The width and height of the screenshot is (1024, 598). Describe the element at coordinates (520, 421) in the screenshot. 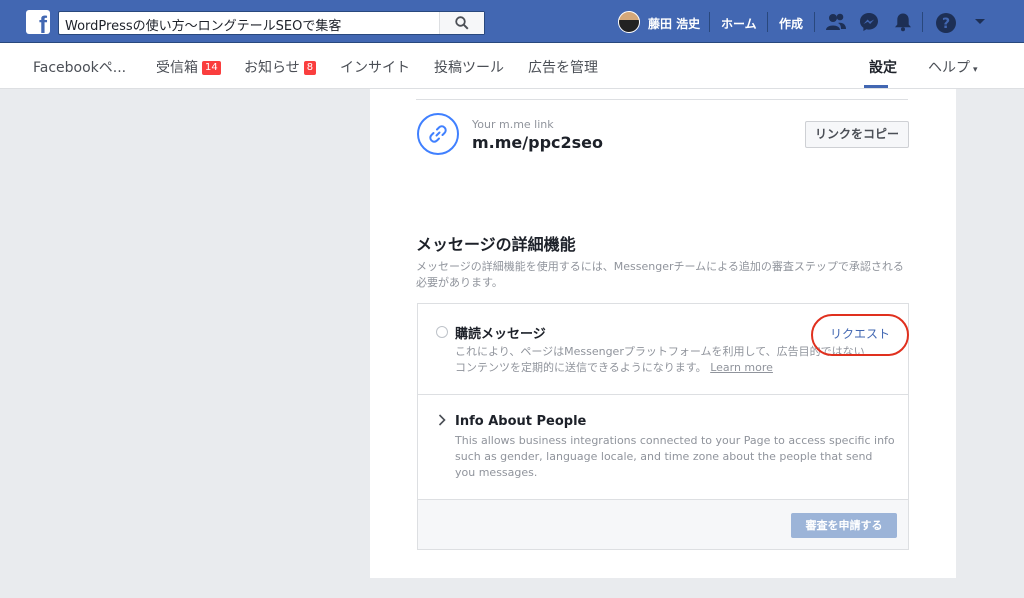

I see `info-people-title: Info About People` at that location.